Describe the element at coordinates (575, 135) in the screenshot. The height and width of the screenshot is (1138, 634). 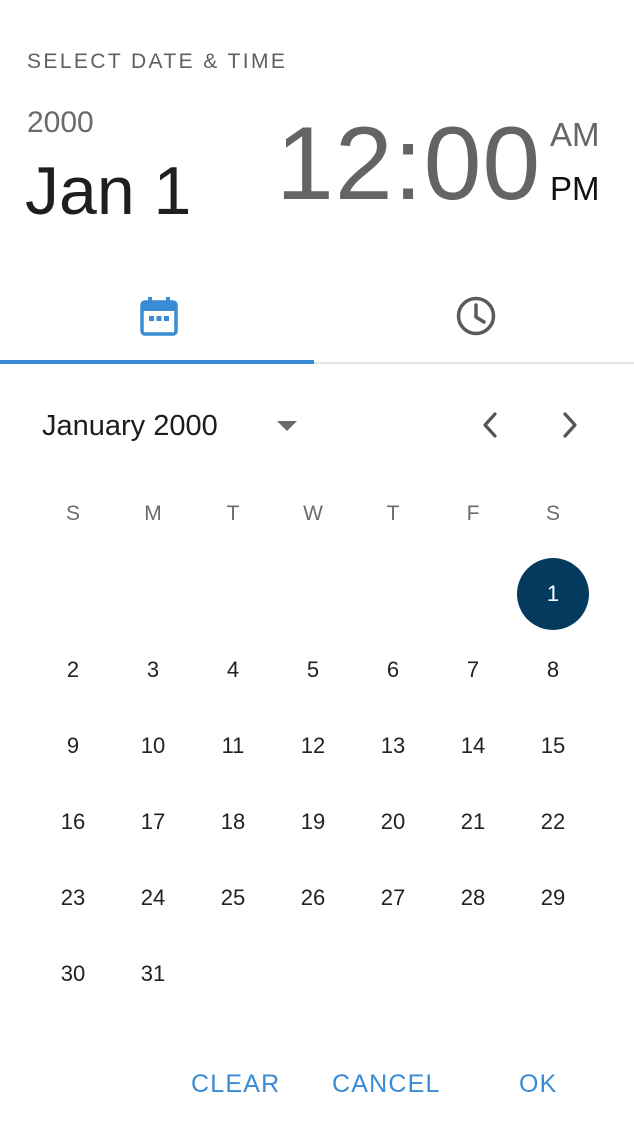
I see `am-toggle: AM` at that location.